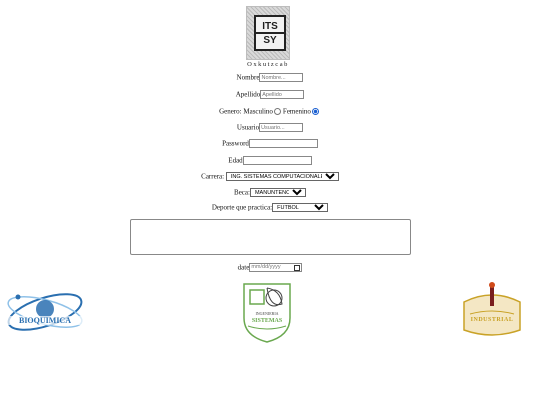 The image size is (540, 405). Describe the element at coordinates (45, 312) in the screenshot. I see `bioquimica-logo: BIOQUIMICA` at that location.